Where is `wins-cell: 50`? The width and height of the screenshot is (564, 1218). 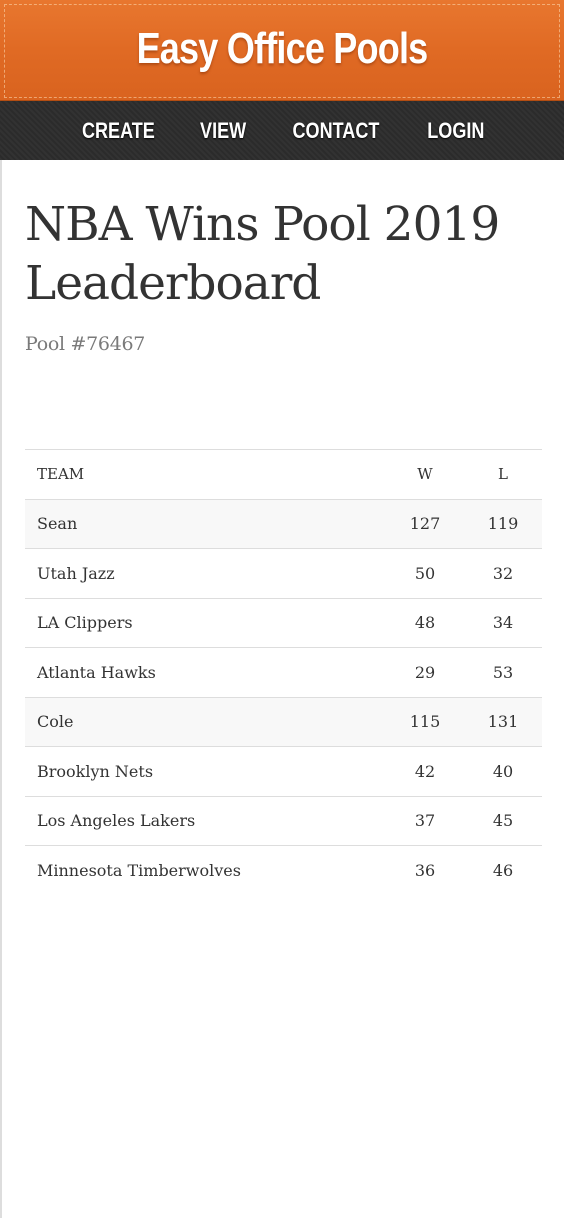 wins-cell: 50 is located at coordinates (425, 573).